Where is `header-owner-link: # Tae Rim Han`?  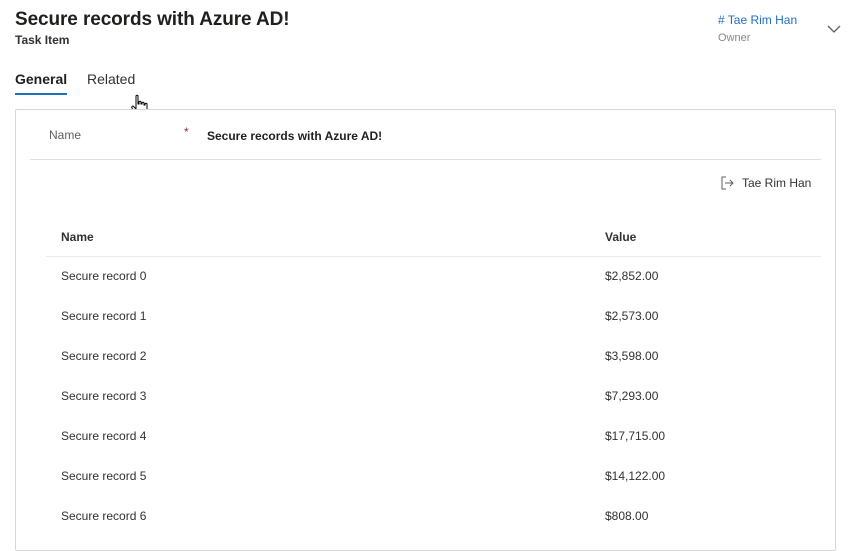 header-owner-link: # Tae Rim Han is located at coordinates (757, 20).